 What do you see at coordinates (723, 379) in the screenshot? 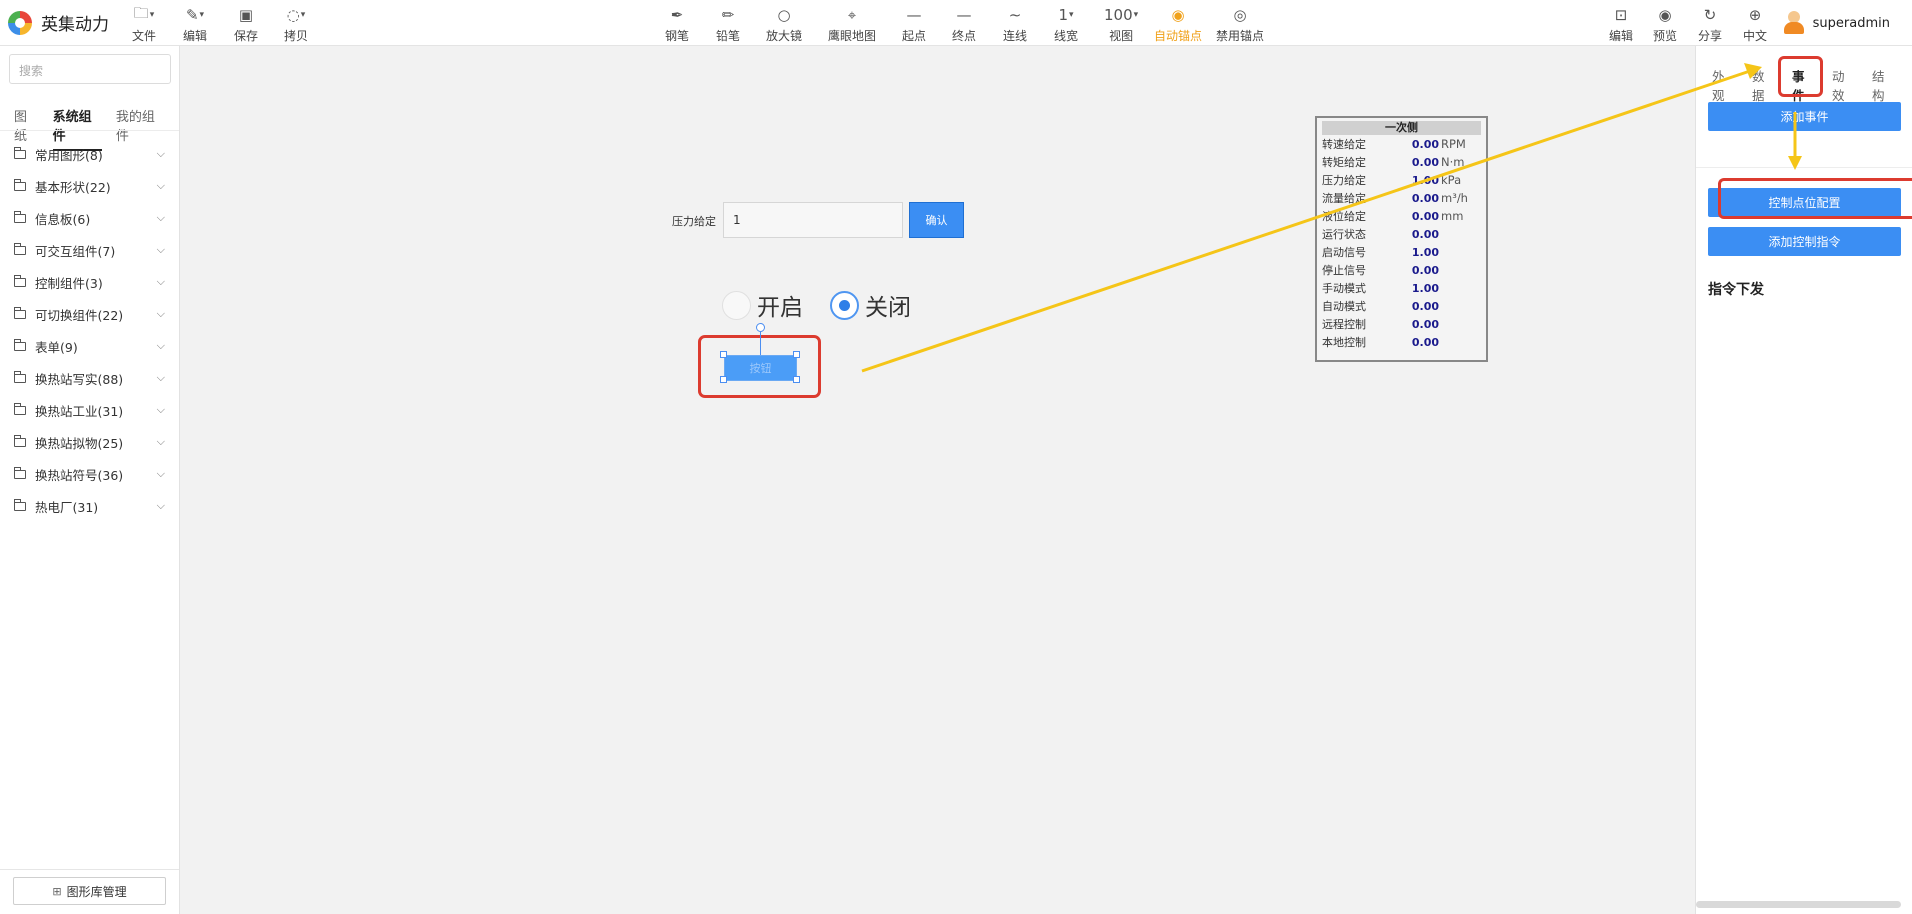
I see `resize-handle-bottom-left` at bounding box center [723, 379].